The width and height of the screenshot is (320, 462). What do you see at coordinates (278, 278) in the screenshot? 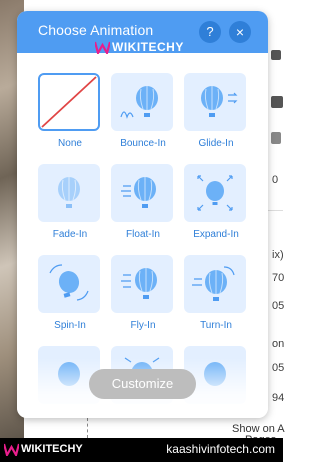
I see `bg-text: 70` at bounding box center [278, 278].